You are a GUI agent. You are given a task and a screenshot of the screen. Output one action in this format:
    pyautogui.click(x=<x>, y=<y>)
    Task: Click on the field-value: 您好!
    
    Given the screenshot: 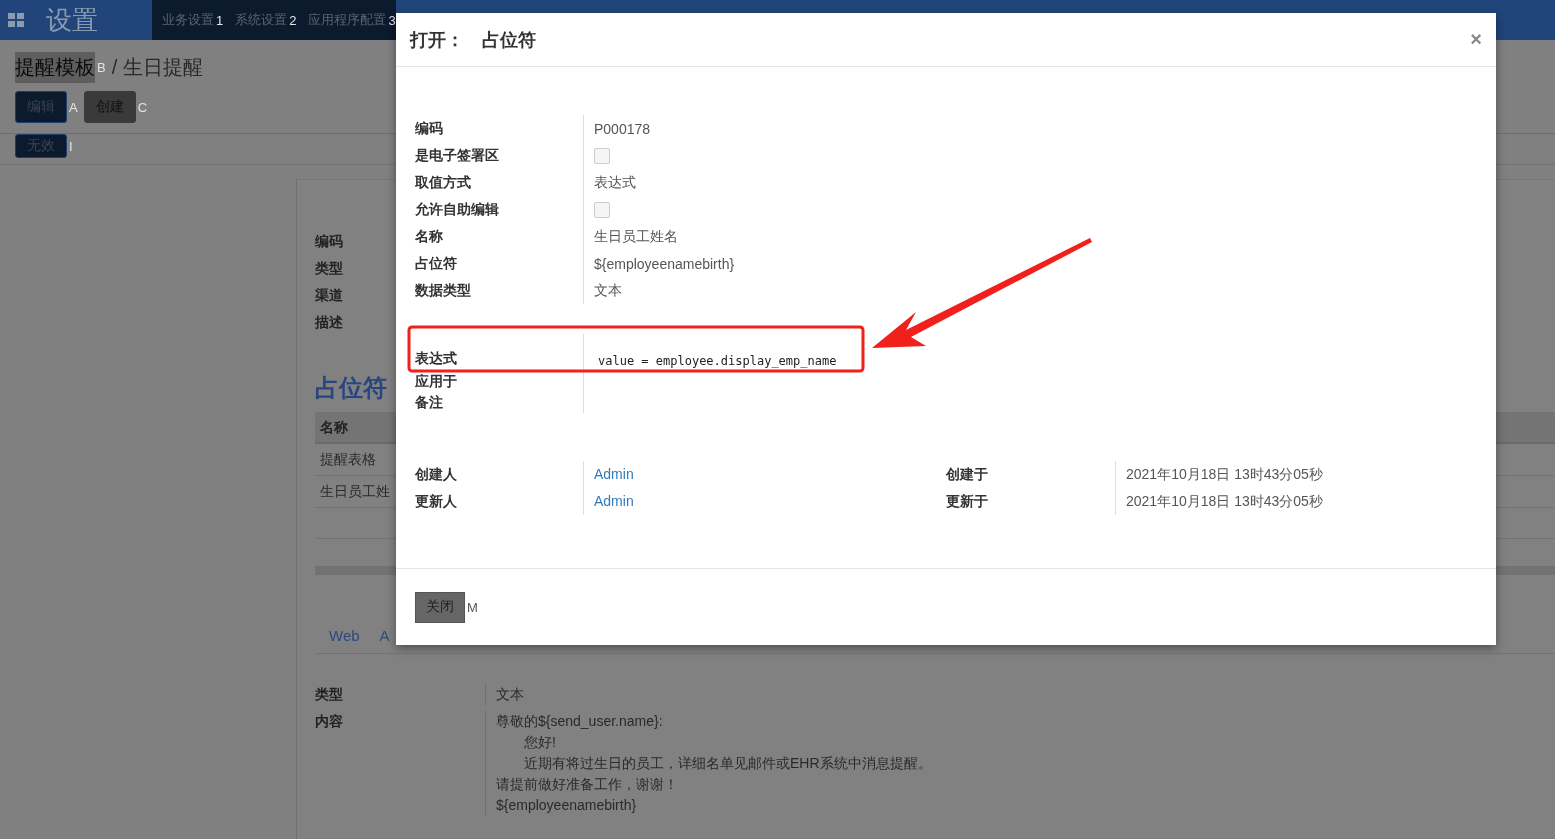 What is the action you would take?
    pyautogui.click(x=540, y=742)
    